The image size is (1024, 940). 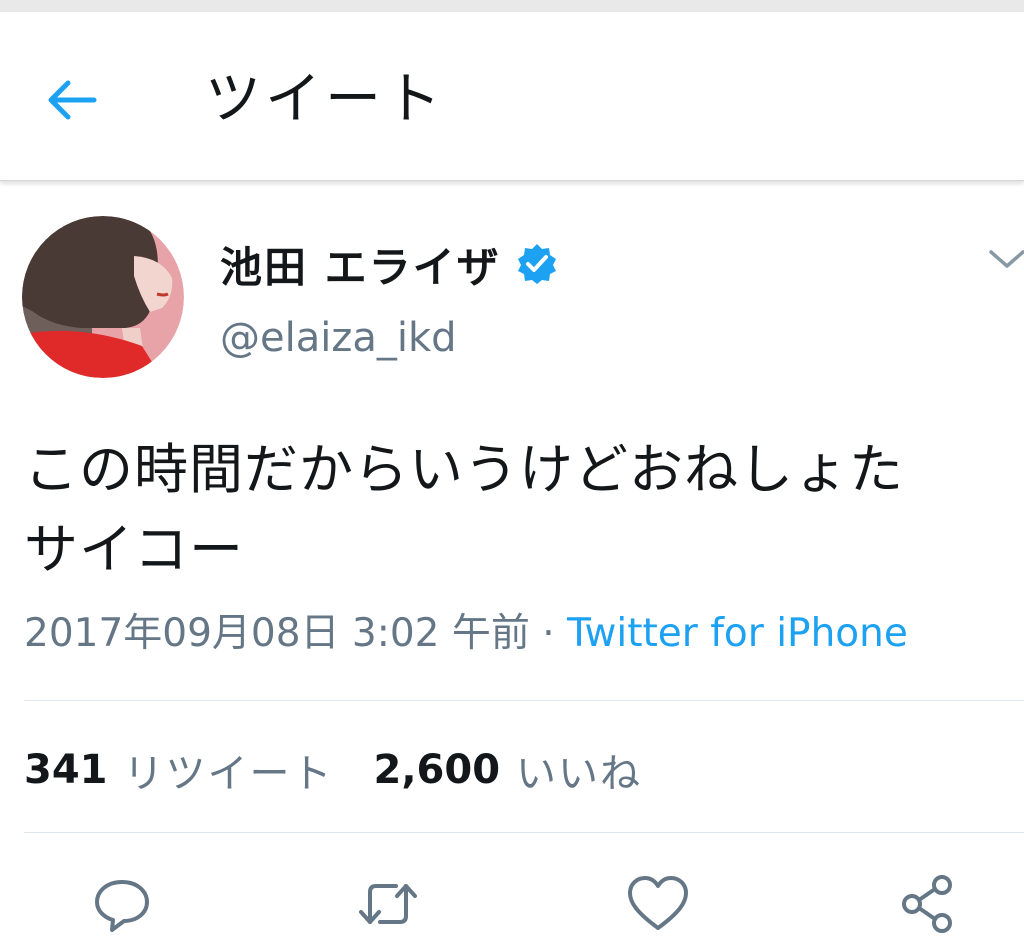 I want to click on tweet-text-line: サイコー, so click(x=134, y=549).